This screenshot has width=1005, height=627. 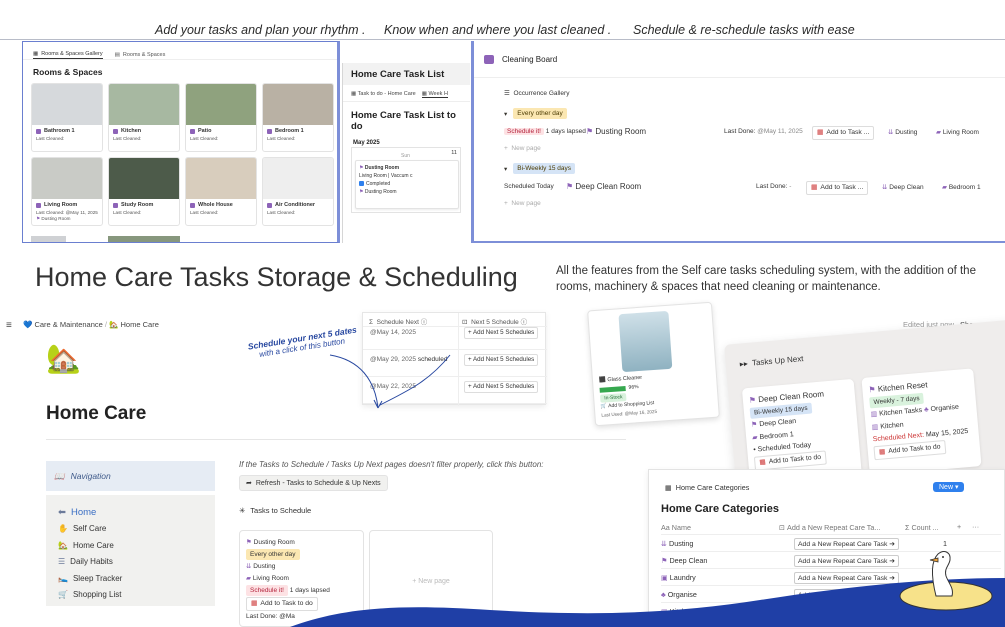 What do you see at coordinates (63, 595) in the screenshot?
I see `nav-icon: 🛒` at bounding box center [63, 595].